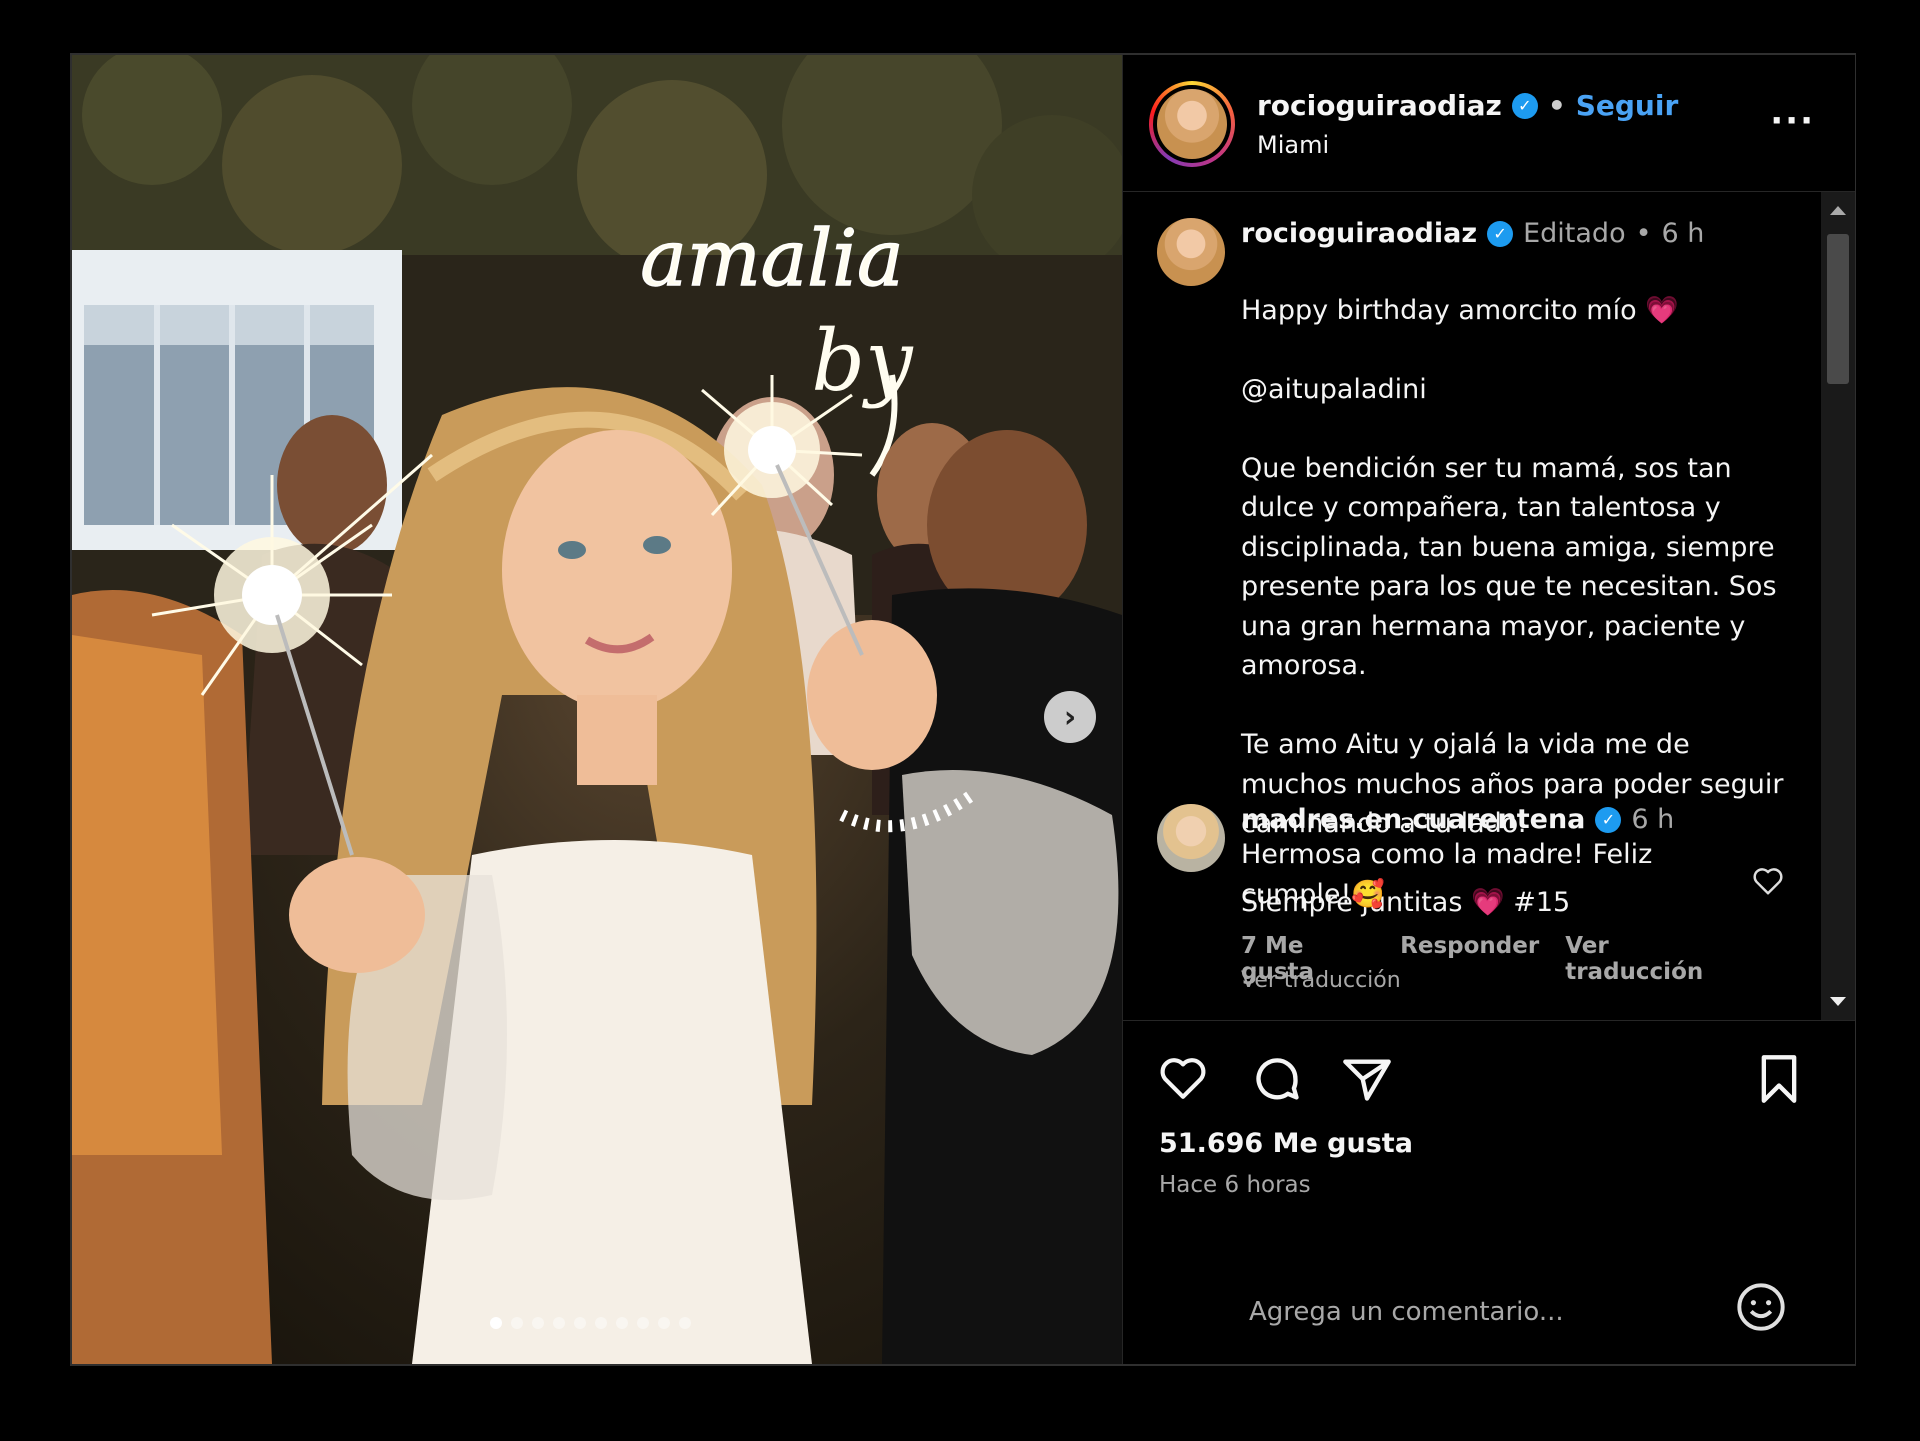 This screenshot has width=1920, height=1441. What do you see at coordinates (1413, 819) in the screenshot?
I see `comment-username: madres.en.cuarentena` at bounding box center [1413, 819].